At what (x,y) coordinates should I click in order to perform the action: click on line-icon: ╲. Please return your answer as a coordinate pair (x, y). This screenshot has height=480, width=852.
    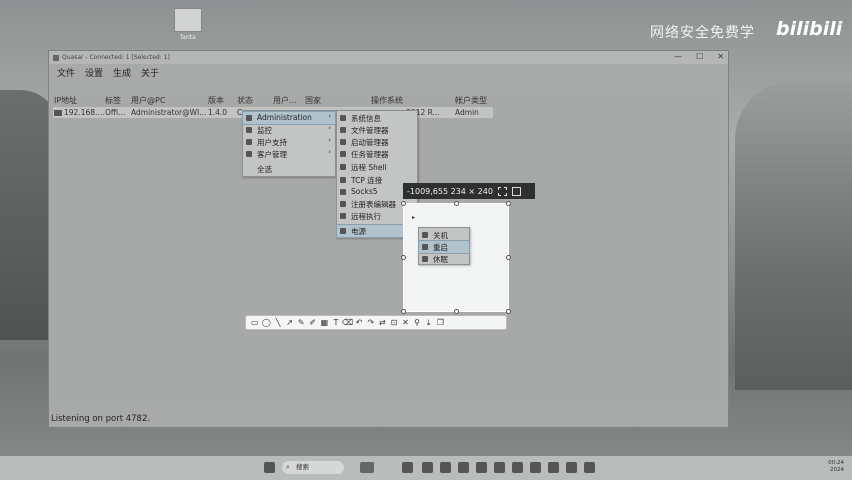
    Looking at the image, I should click on (278, 322).